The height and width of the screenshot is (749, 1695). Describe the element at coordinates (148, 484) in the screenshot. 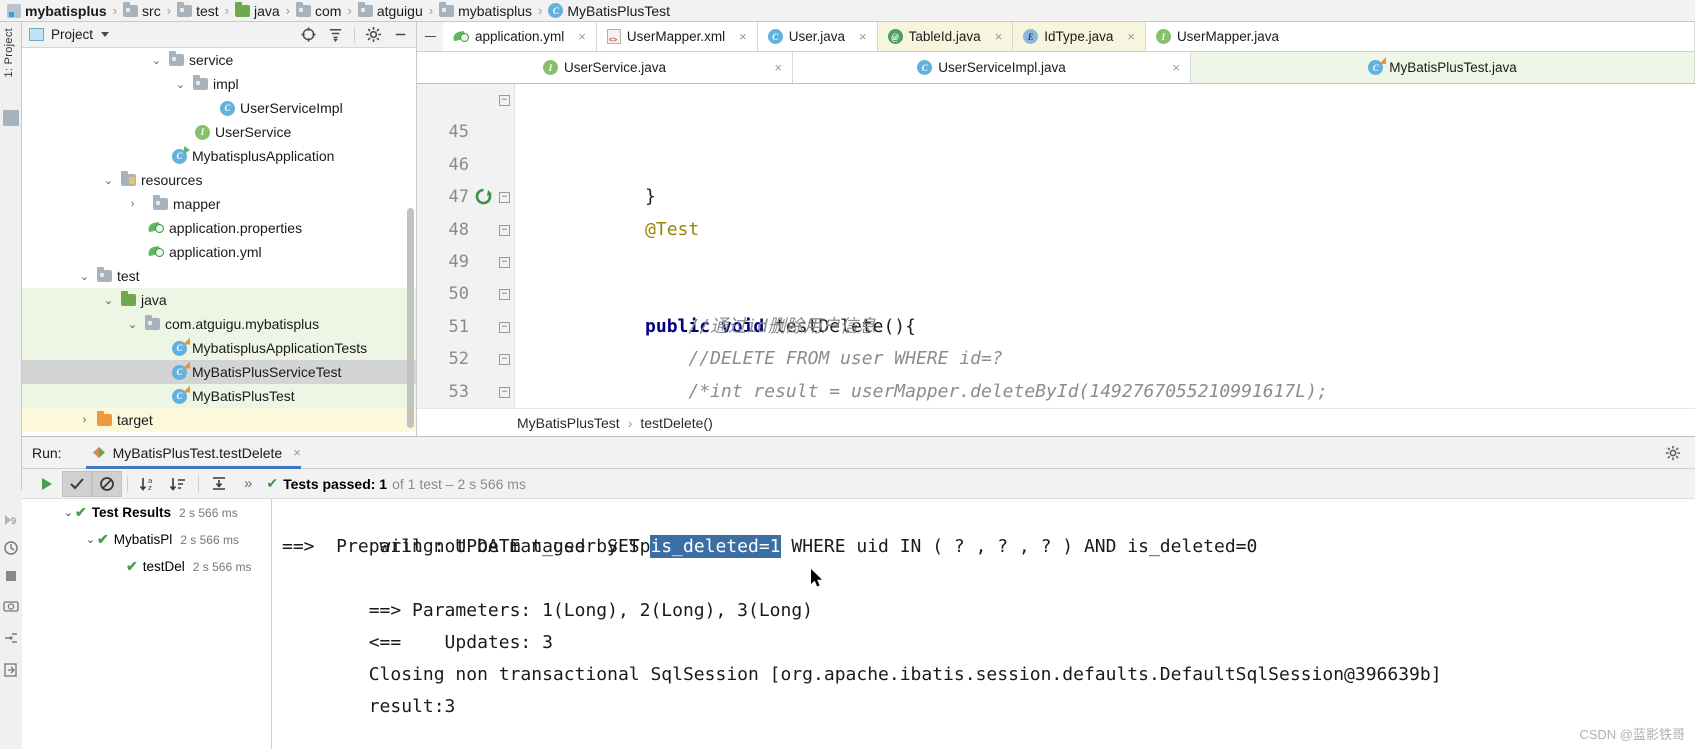

I see `sort-alphabetical-button: a z` at that location.